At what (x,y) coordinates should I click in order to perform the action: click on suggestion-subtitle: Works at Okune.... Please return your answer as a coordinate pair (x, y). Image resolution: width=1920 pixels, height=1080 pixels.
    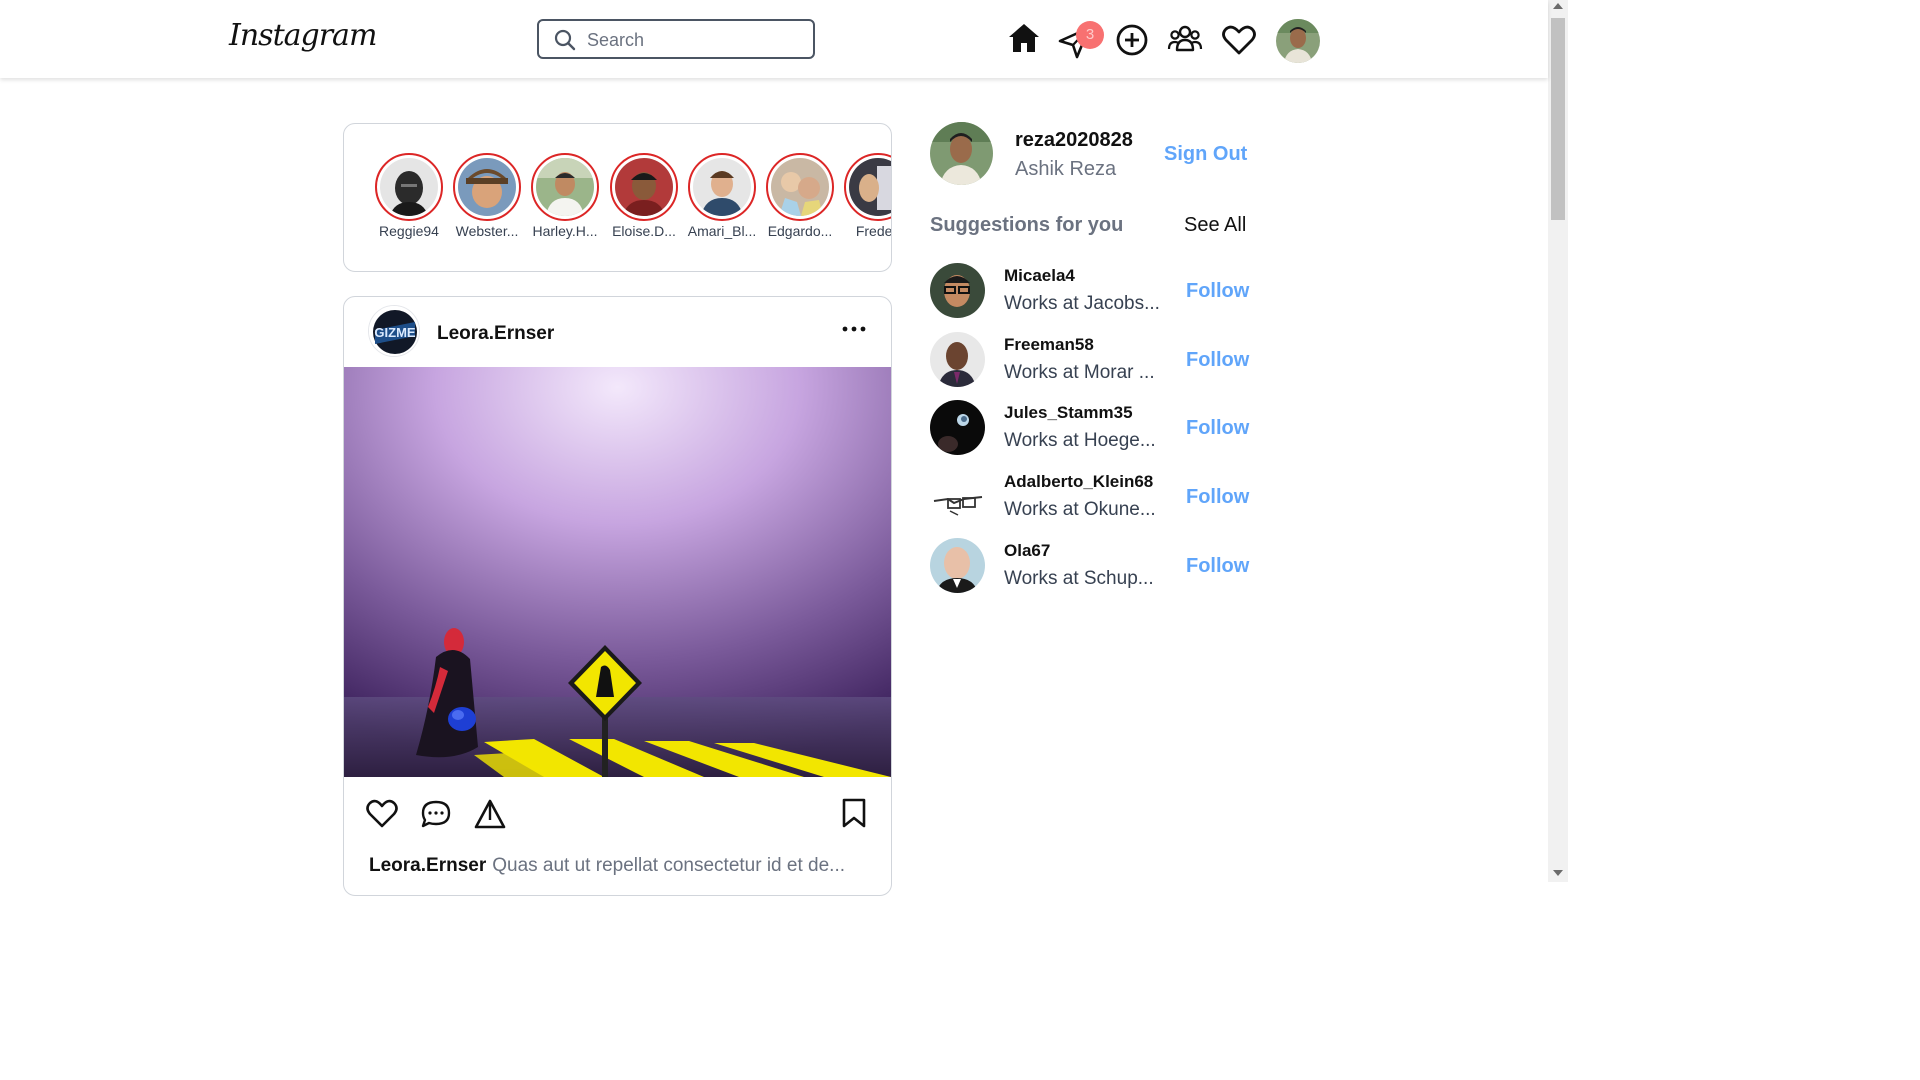
    Looking at the image, I should click on (1080, 509).